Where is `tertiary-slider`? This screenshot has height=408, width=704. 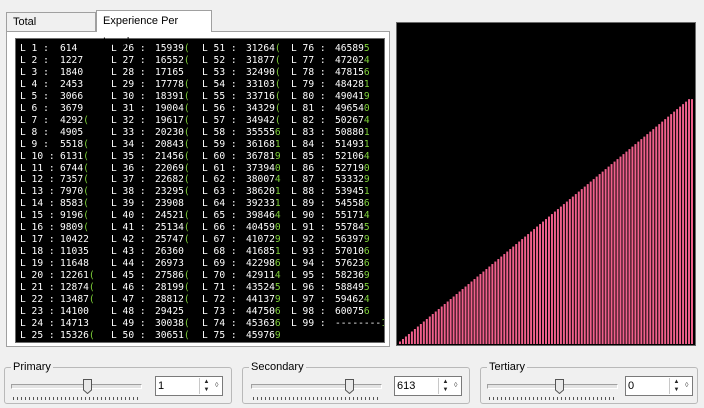
tertiary-slider is located at coordinates (552, 389).